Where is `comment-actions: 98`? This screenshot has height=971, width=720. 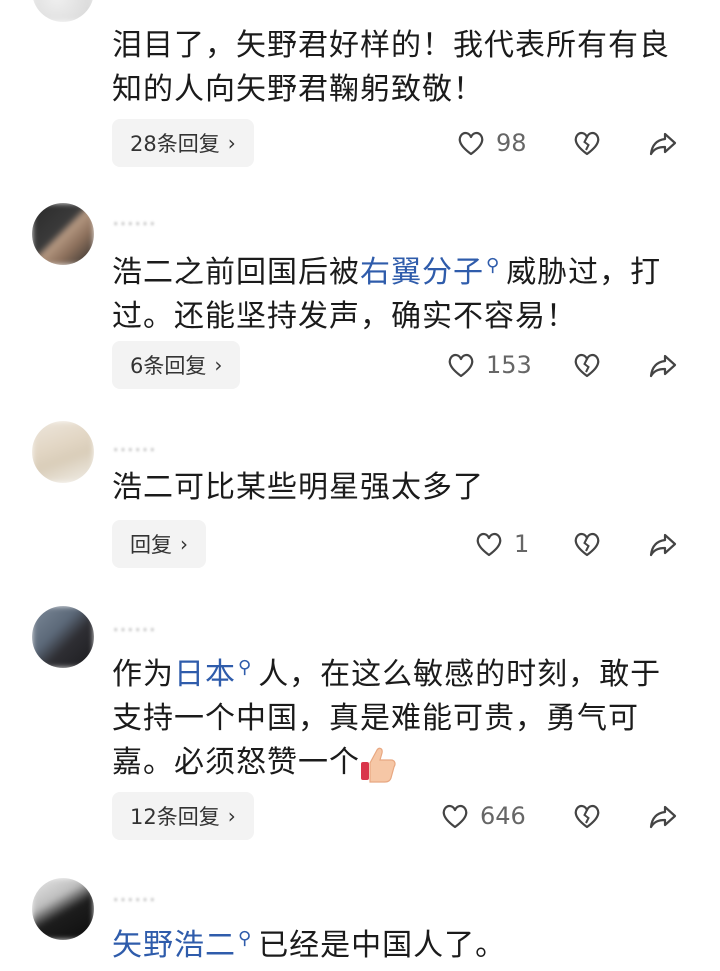
comment-actions: 98 is located at coordinates (360, 143).